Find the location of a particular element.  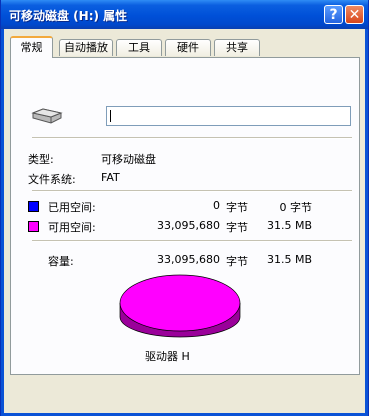

free-space-bytes: 33,095,680 is located at coordinates (188, 225).